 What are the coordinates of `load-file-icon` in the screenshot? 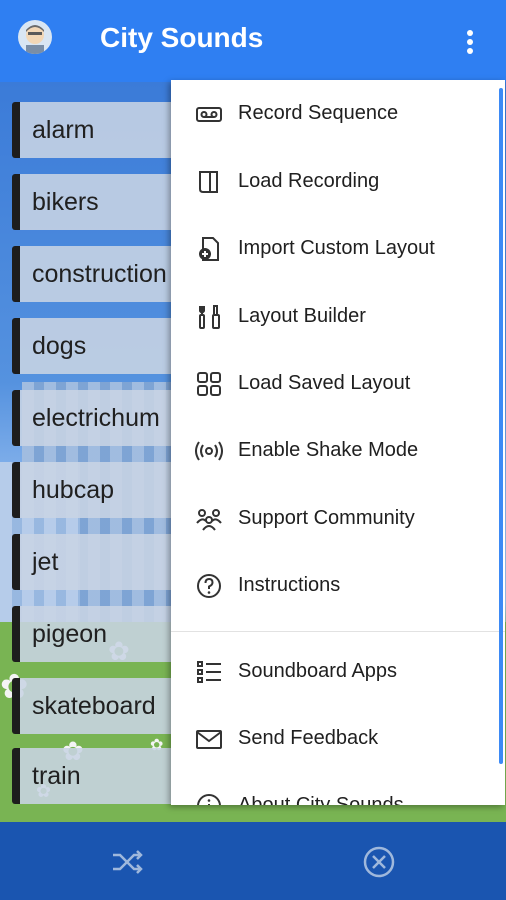 It's located at (208, 182).